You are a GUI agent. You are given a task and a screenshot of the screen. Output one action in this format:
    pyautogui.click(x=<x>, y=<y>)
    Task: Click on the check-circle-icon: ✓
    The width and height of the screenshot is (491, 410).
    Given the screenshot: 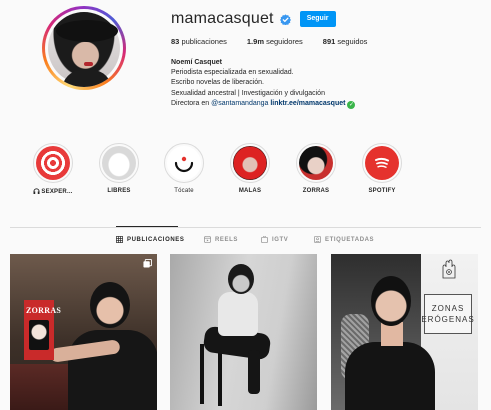 What is the action you would take?
    pyautogui.click(x=351, y=104)
    